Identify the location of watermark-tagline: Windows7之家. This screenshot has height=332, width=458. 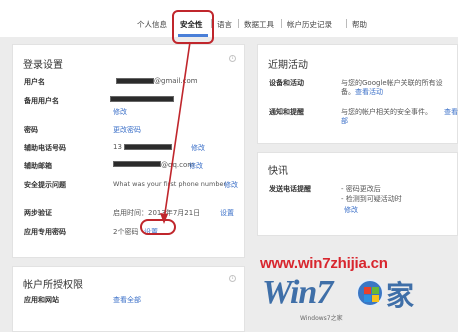
(321, 318).